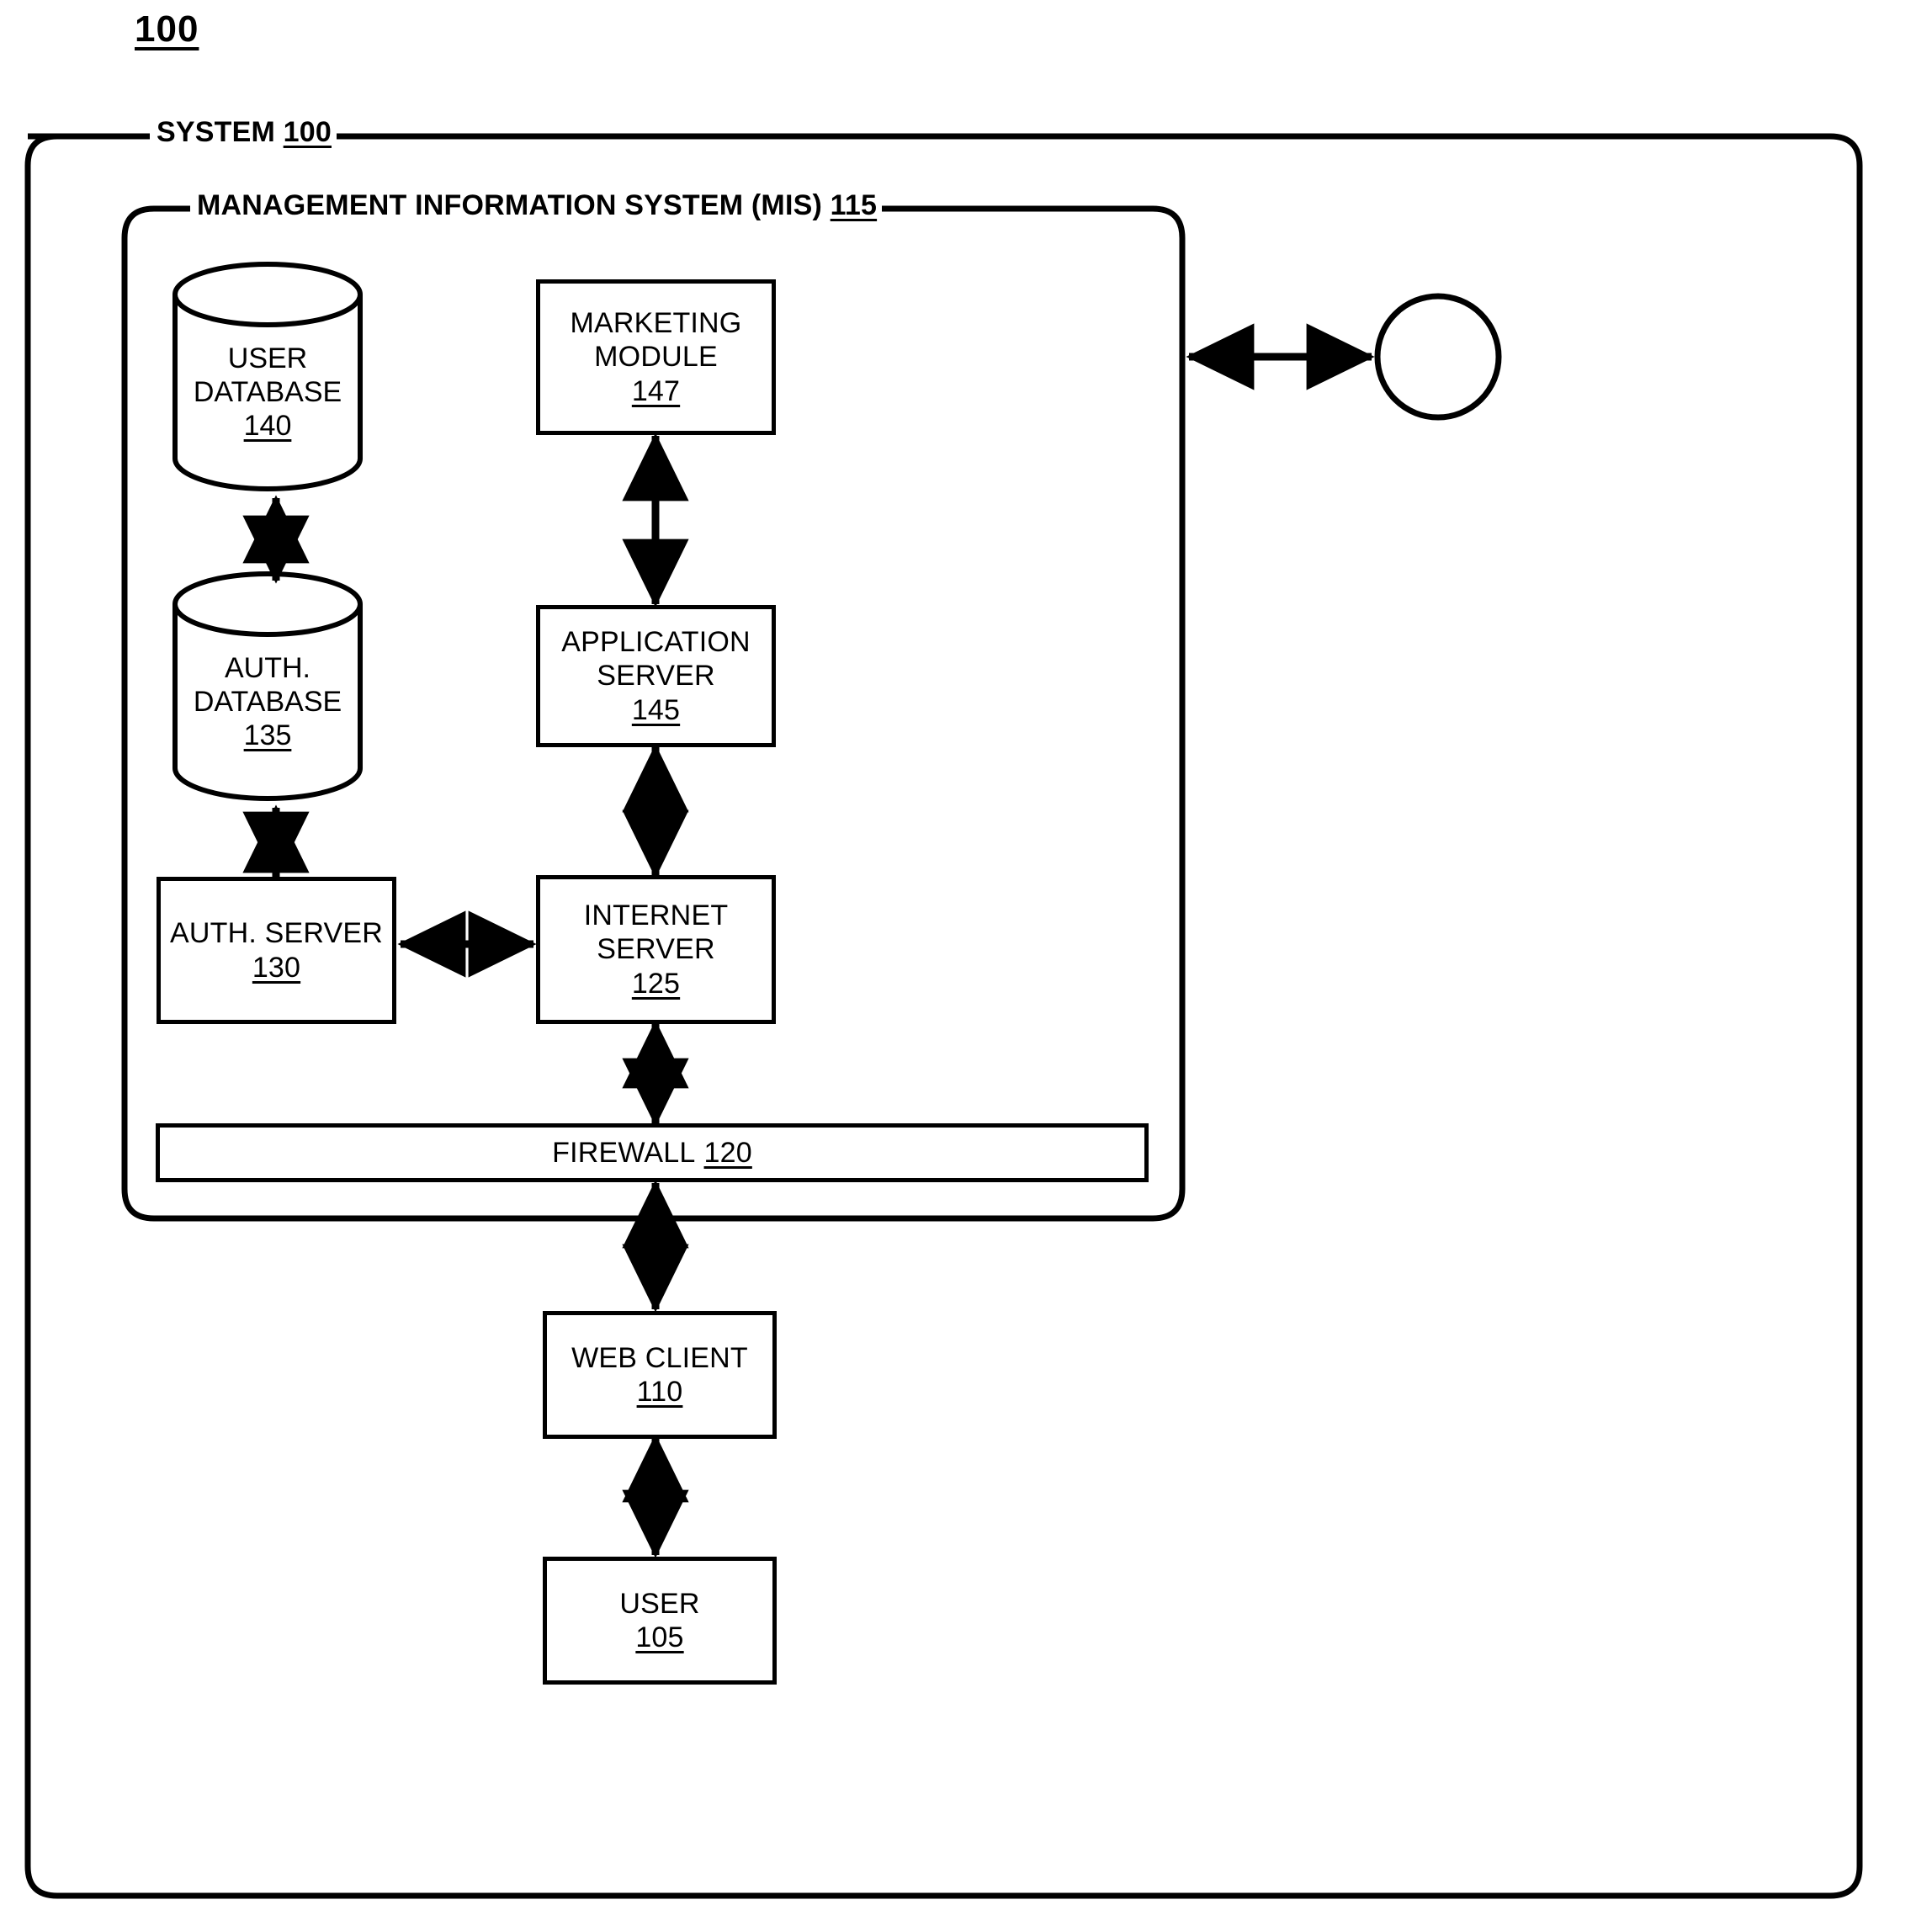 Image resolution: width=1932 pixels, height=1921 pixels. I want to click on internet-server-line1: INTERNET, so click(656, 915).